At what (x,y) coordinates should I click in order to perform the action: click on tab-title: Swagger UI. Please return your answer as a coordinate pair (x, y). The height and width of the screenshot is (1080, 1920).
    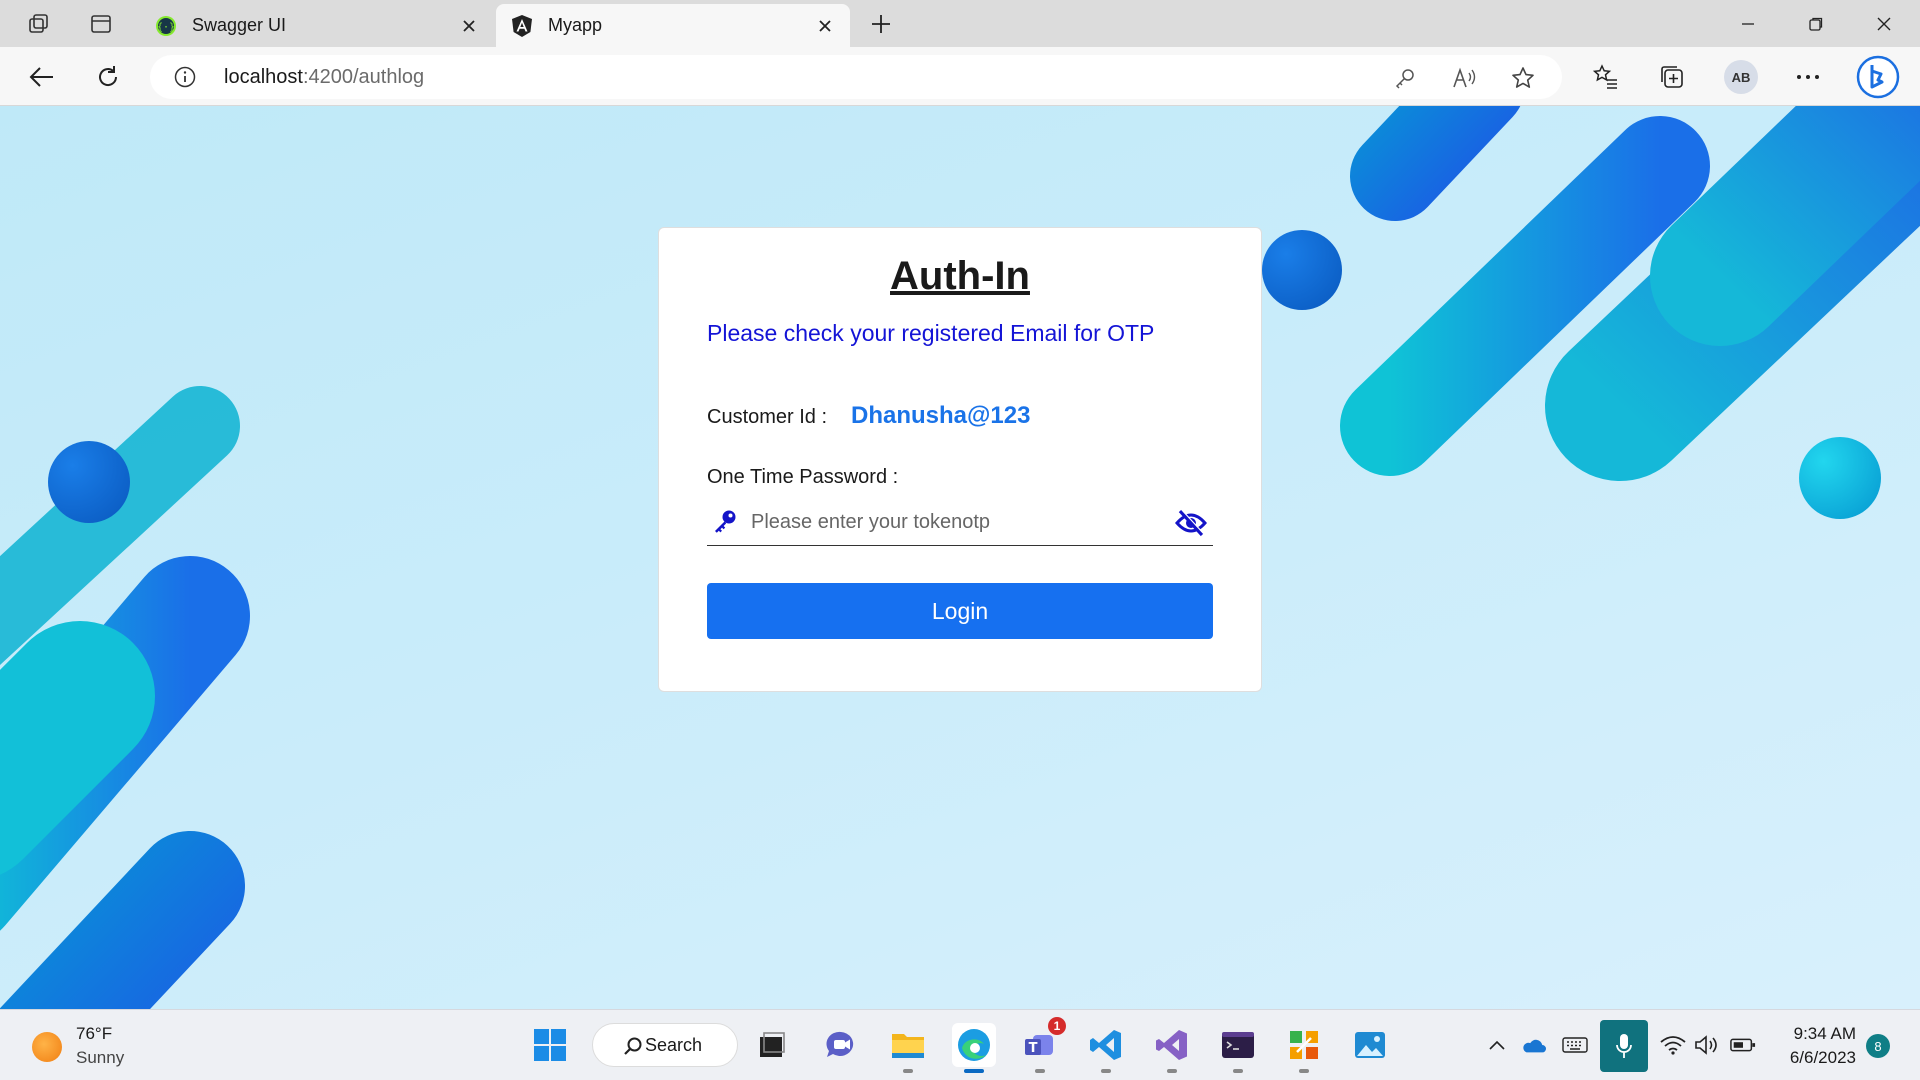
    Looking at the image, I should click on (239, 25).